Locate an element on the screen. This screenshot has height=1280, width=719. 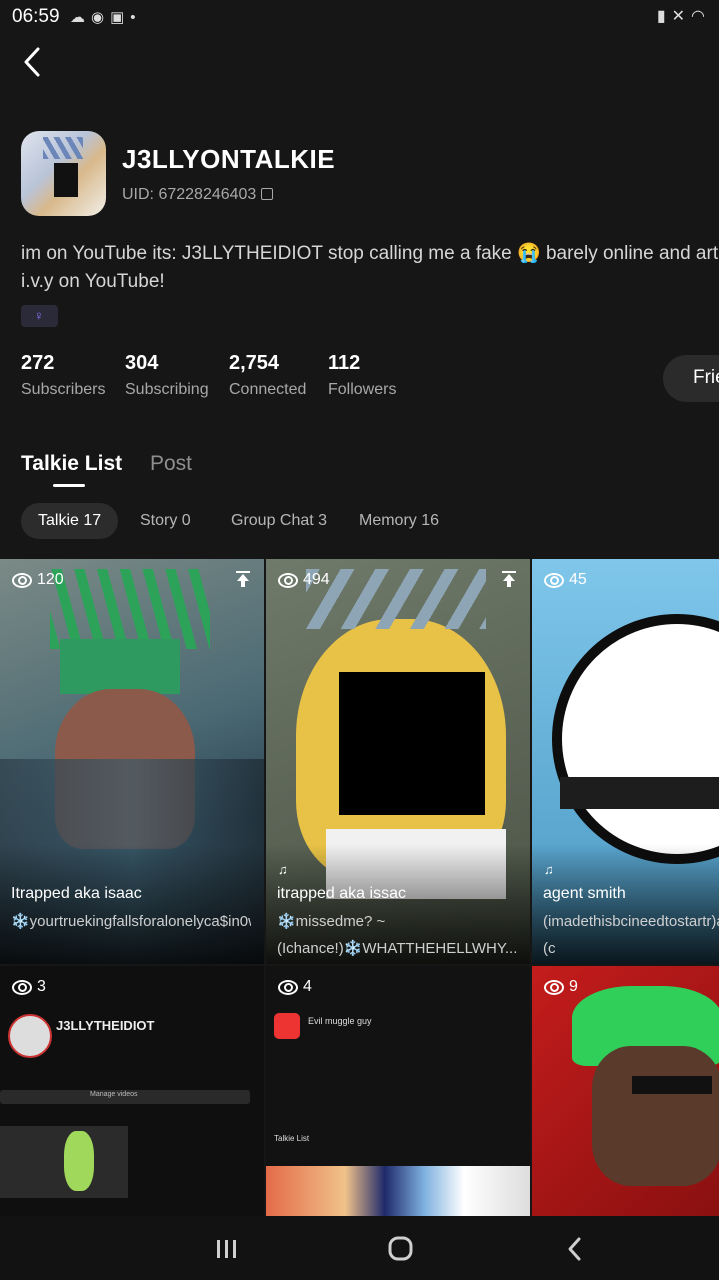
system-nav-bar is located at coordinates (359, 1248).